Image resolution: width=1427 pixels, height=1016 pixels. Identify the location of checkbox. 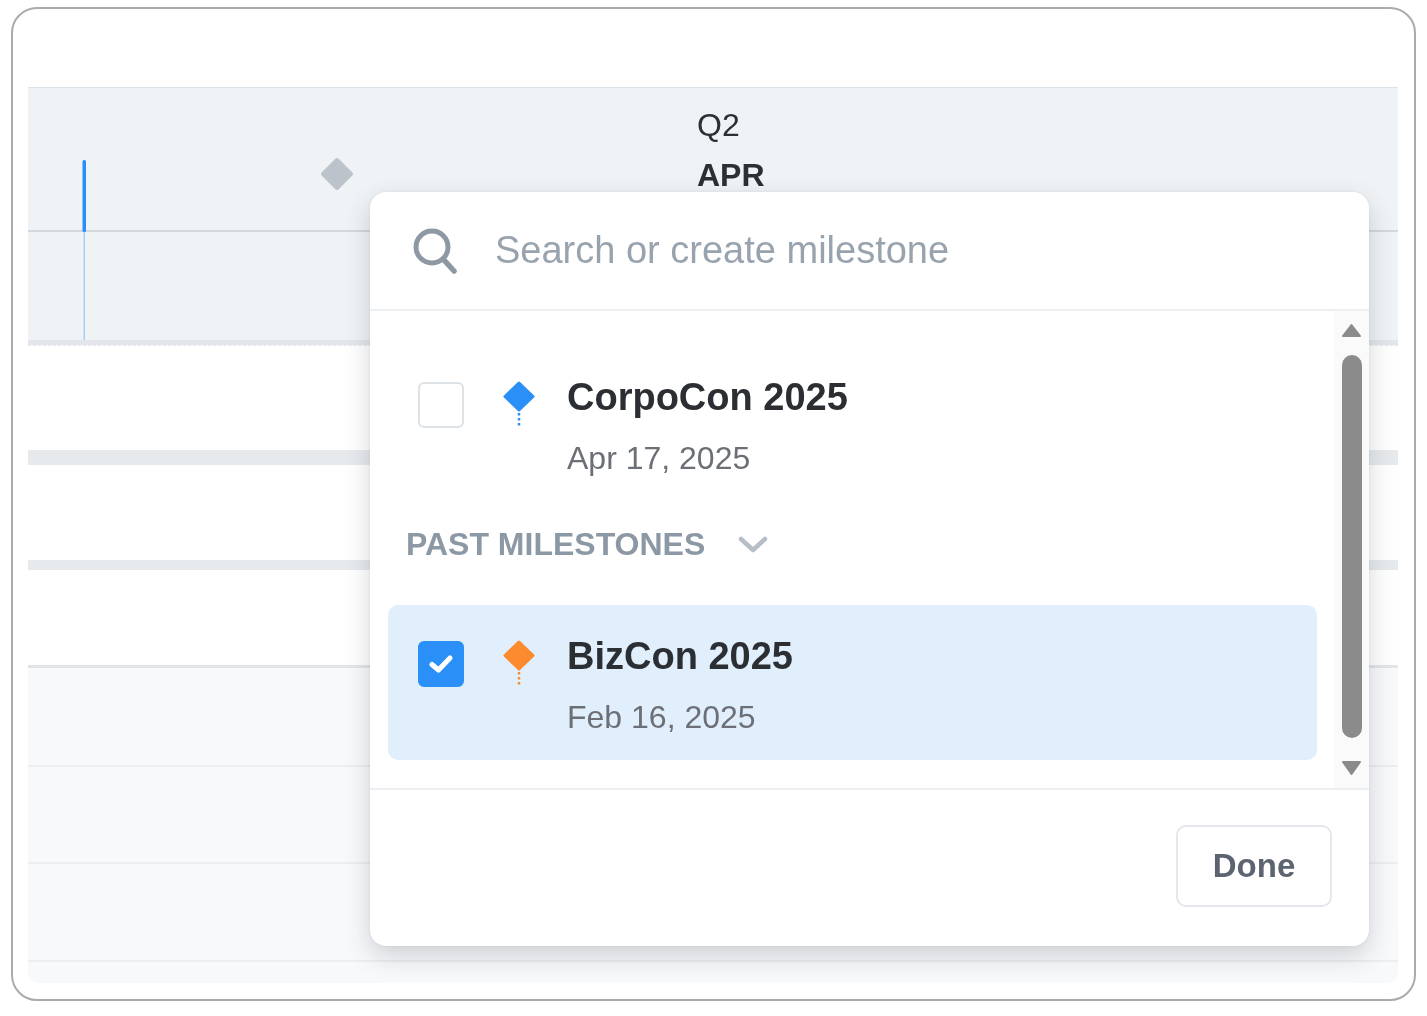
(441, 664).